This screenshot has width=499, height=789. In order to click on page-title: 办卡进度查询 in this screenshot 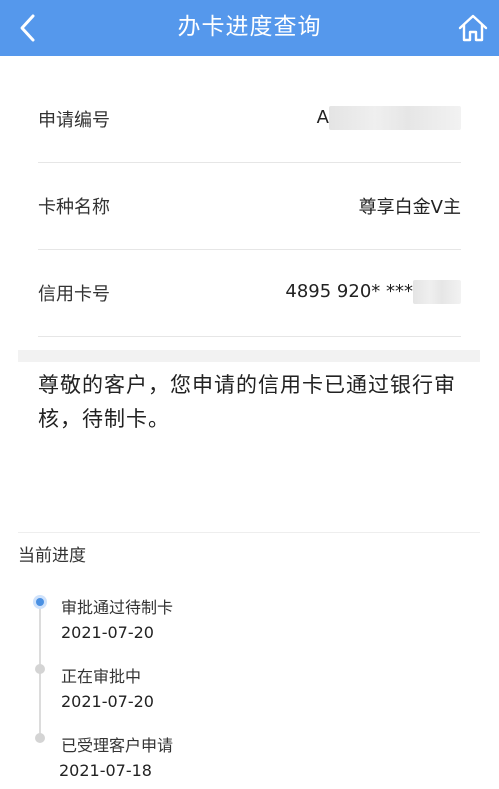, I will do `click(249, 27)`.